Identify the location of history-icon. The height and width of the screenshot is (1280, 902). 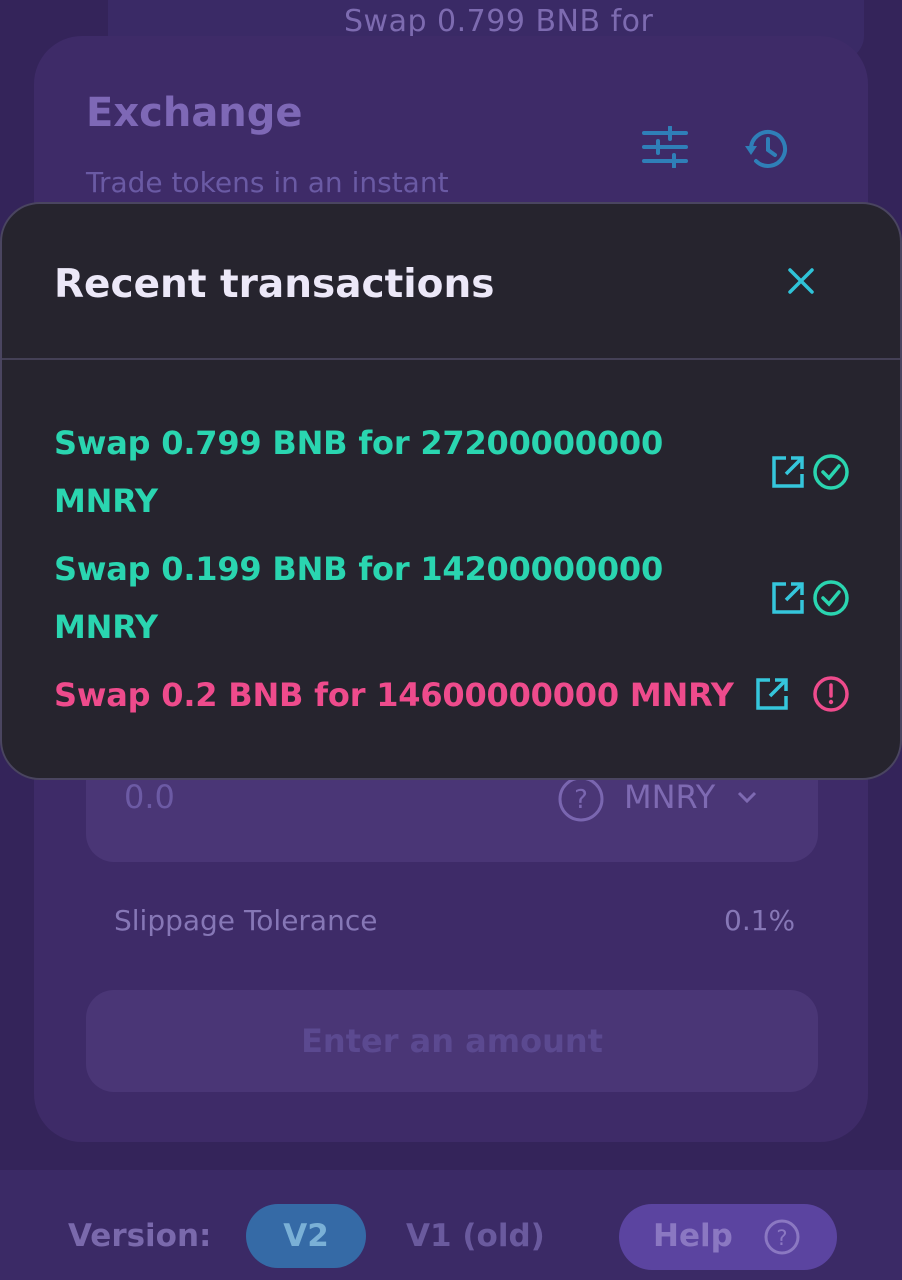
(767, 149).